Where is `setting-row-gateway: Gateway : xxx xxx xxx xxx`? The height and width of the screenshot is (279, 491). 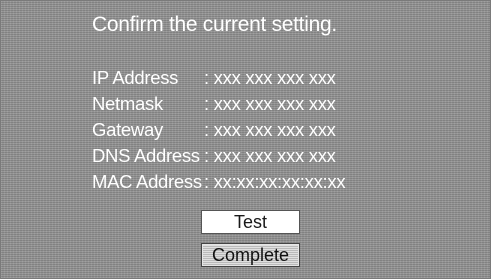 setting-row-gateway: Gateway : xxx xxx xxx xxx is located at coordinates (218, 130).